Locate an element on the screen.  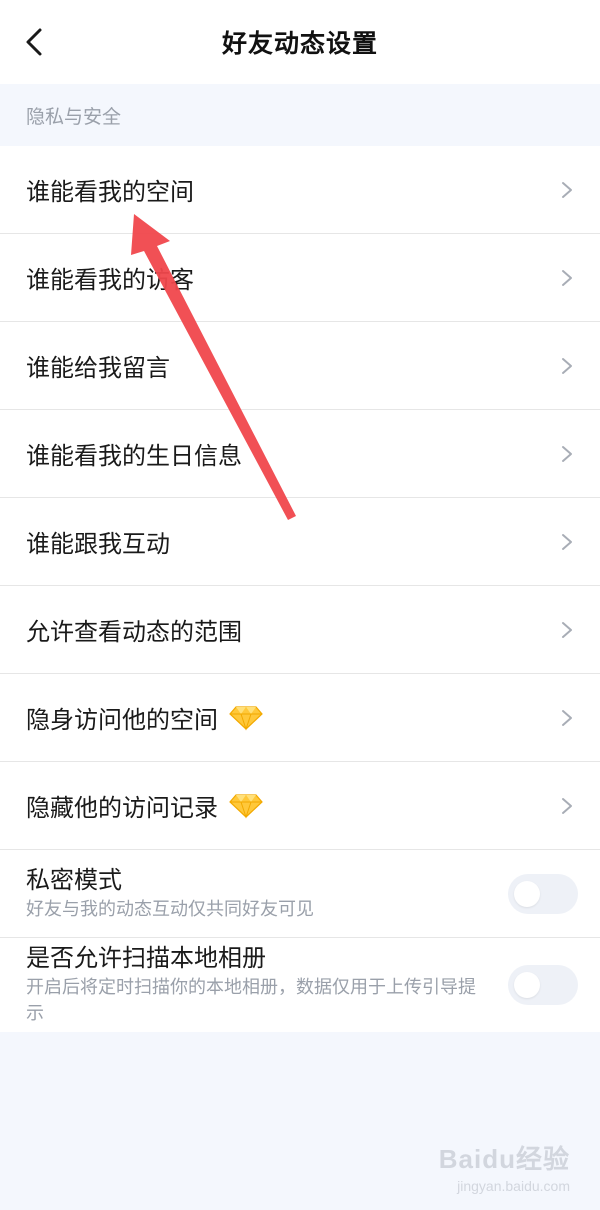
private-mode-switch is located at coordinates (543, 893).